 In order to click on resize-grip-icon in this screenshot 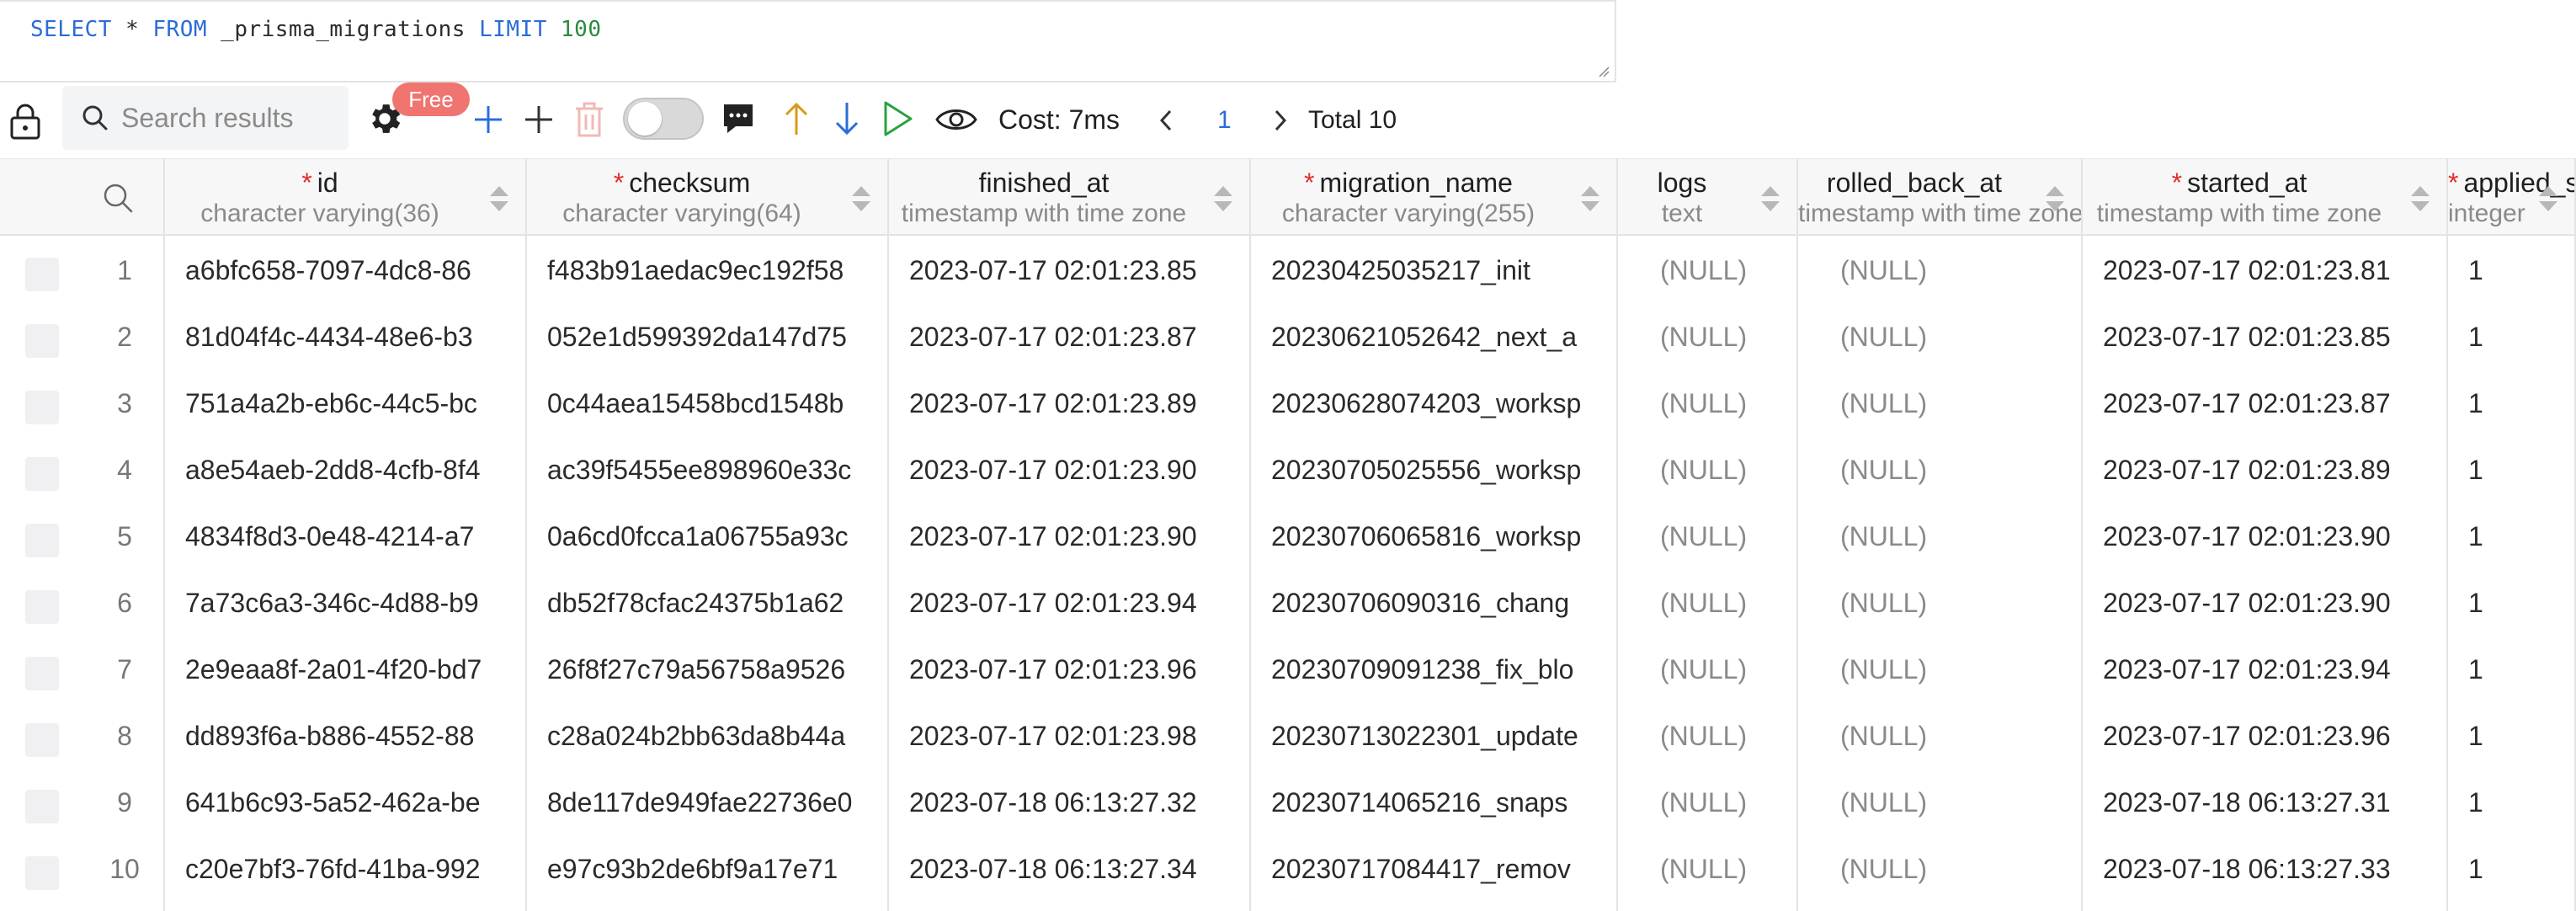, I will do `click(1604, 71)`.